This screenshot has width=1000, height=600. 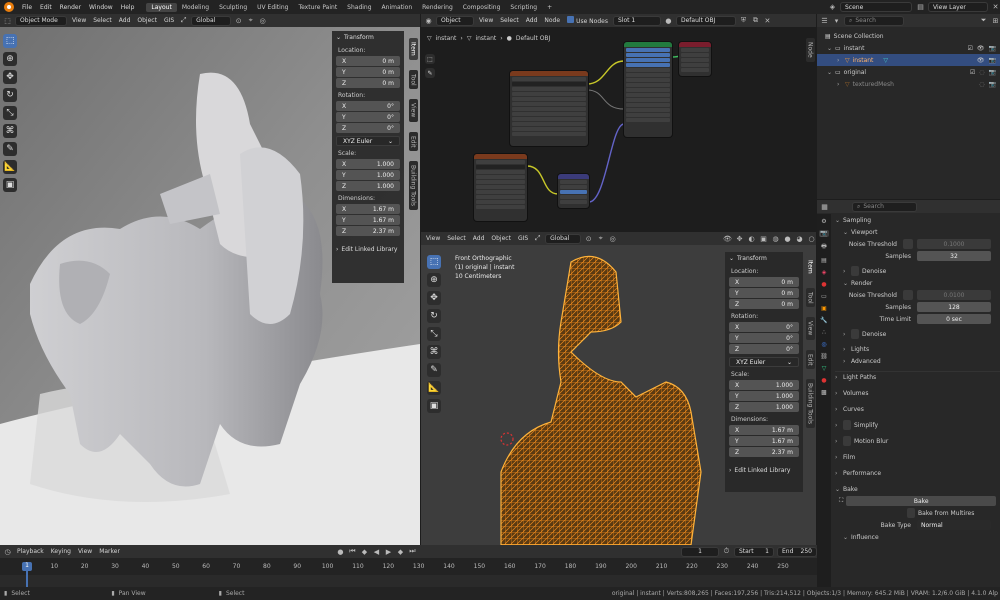 I want to click on menu-gis: GIS, so click(x=523, y=238).